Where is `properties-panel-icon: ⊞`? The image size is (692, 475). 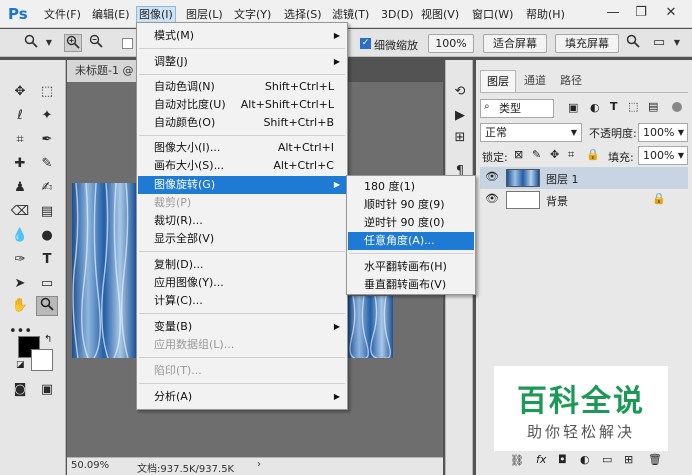
properties-panel-icon: ⊞ is located at coordinates (460, 138).